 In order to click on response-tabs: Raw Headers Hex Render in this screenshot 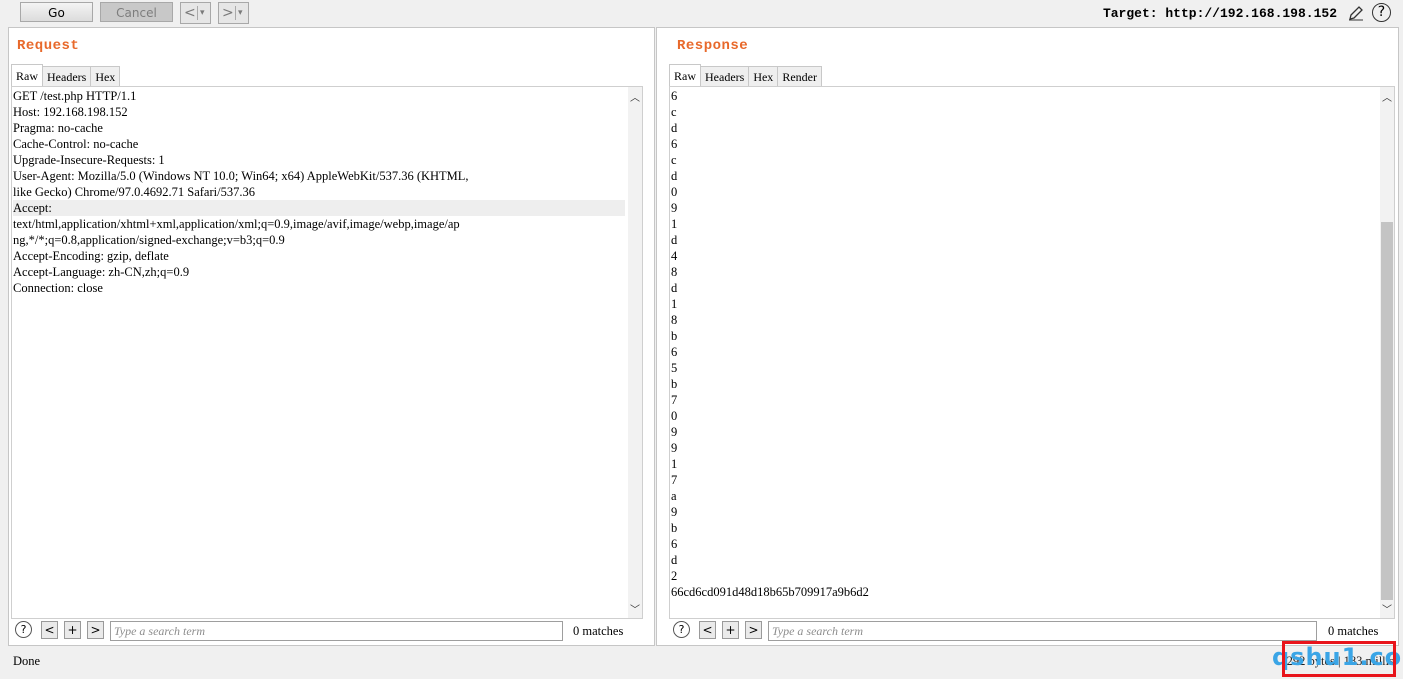, I will do `click(745, 75)`.